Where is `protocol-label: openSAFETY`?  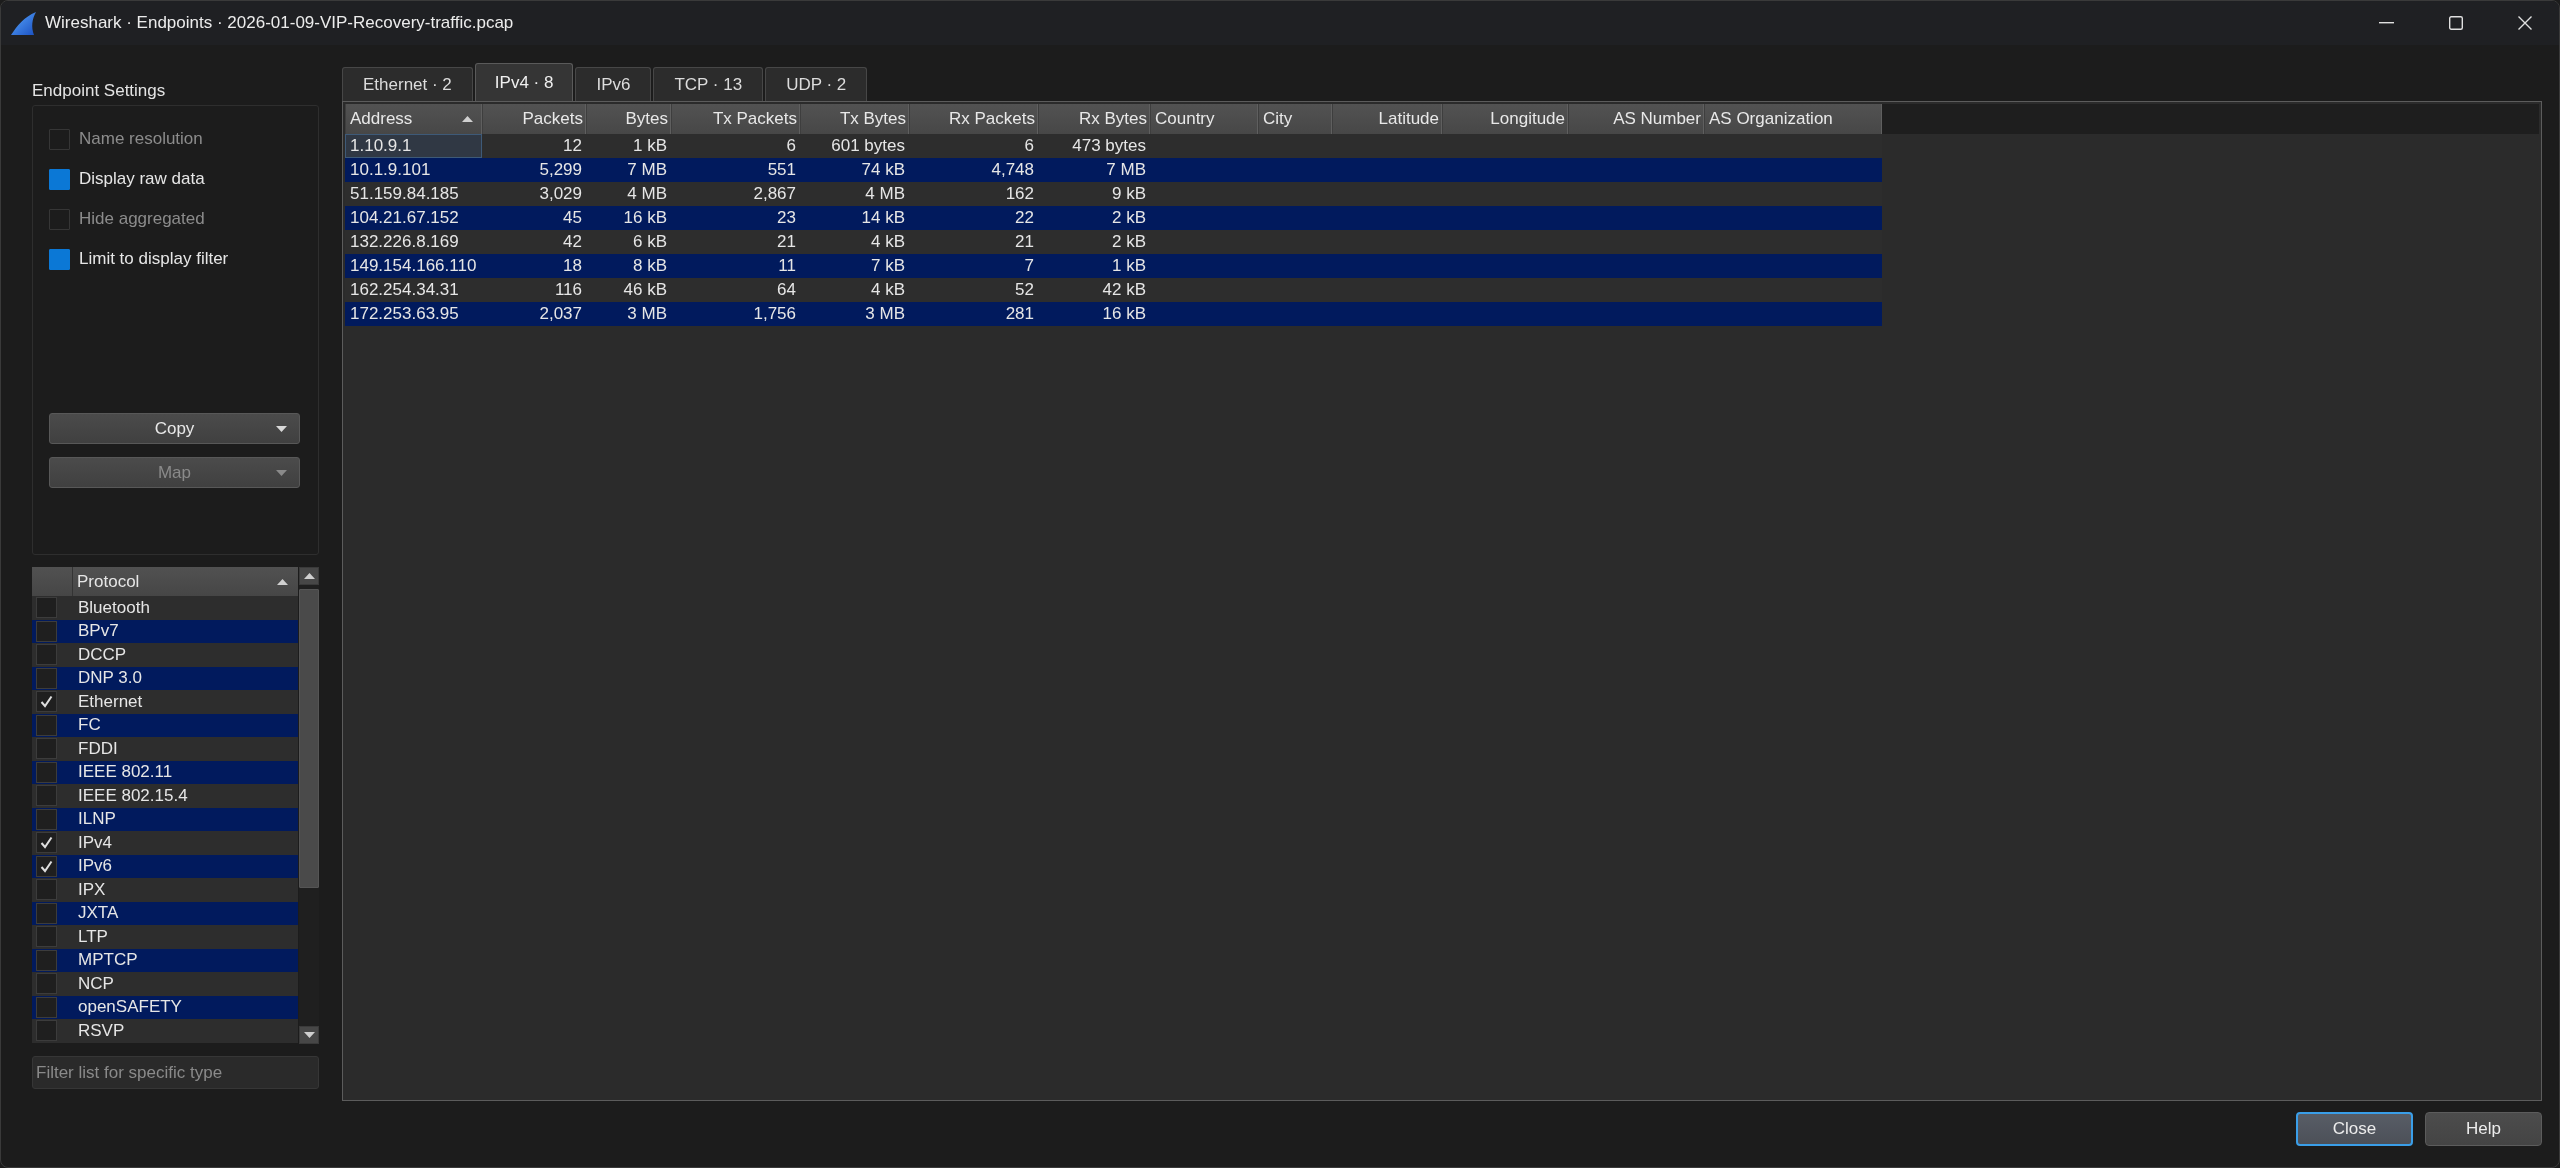
protocol-label: openSAFETY is located at coordinates (130, 1007).